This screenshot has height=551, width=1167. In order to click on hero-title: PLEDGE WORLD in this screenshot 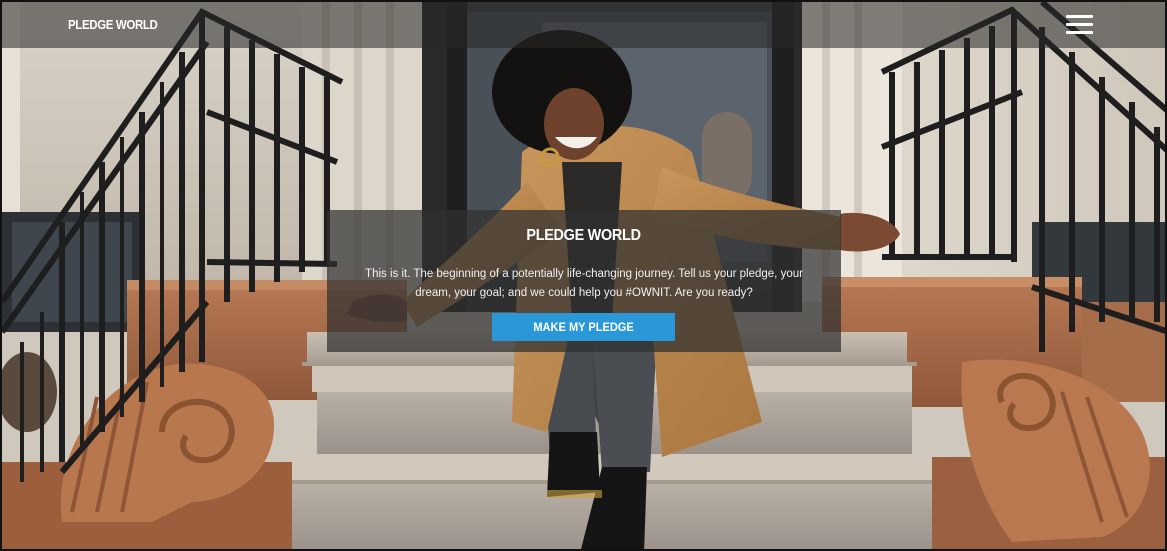, I will do `click(584, 235)`.